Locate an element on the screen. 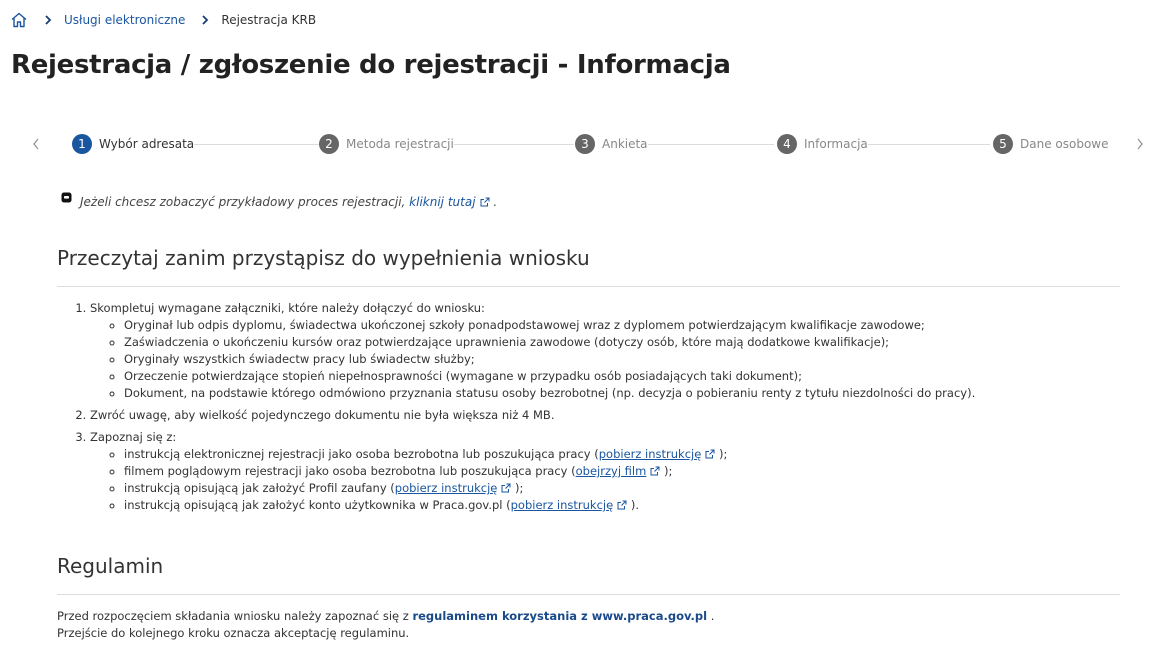 The image size is (1159, 651). step-number: 3 is located at coordinates (585, 144).